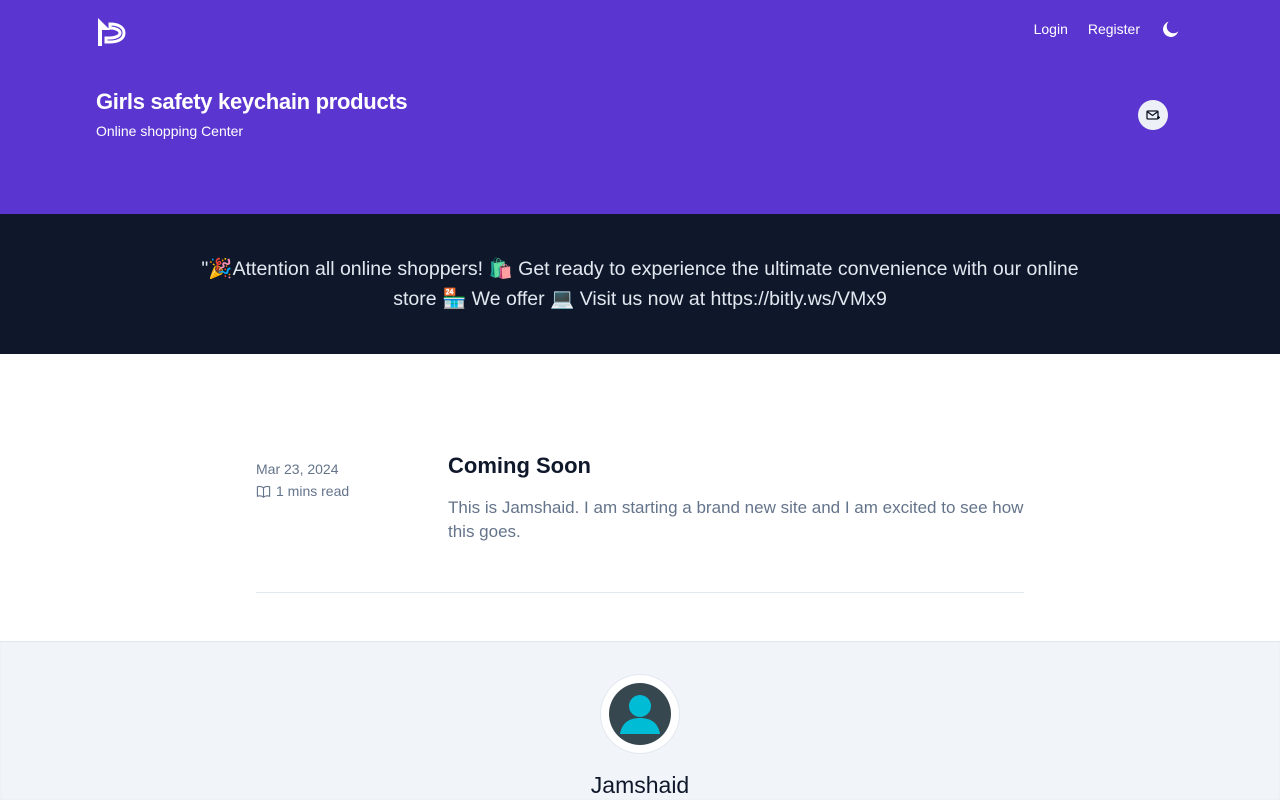  I want to click on post-divider, so click(640, 592).